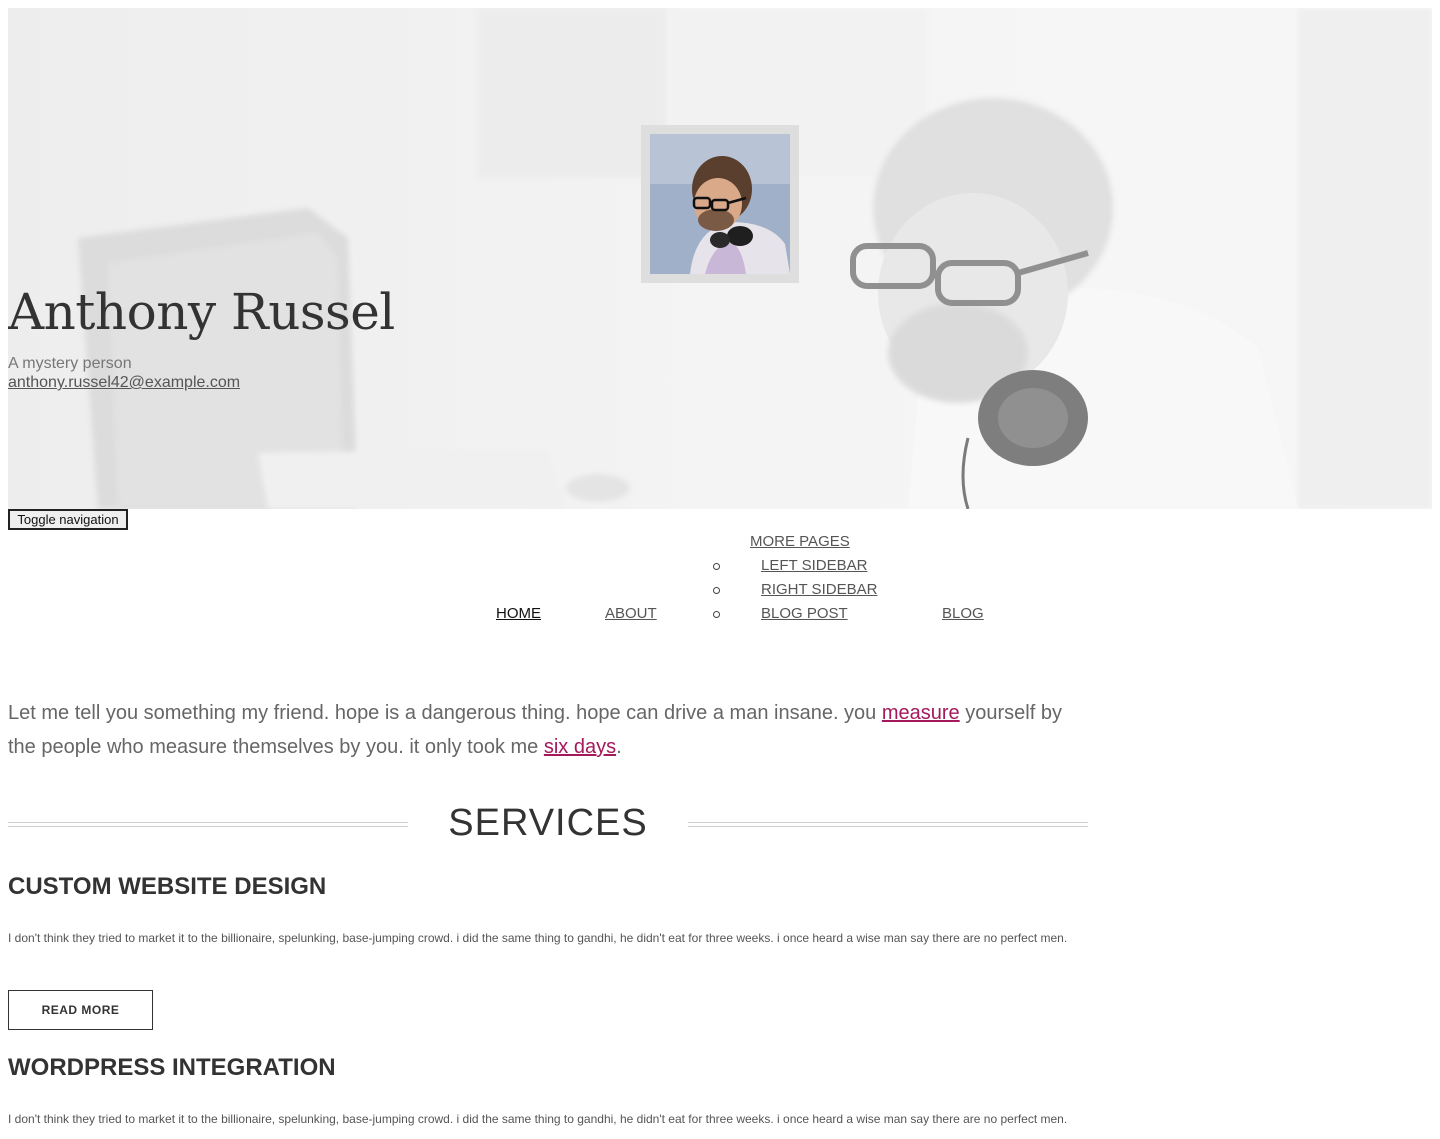 The image size is (1440, 1139). What do you see at coordinates (921, 713) in the screenshot?
I see `intro-link-measure: measure` at bounding box center [921, 713].